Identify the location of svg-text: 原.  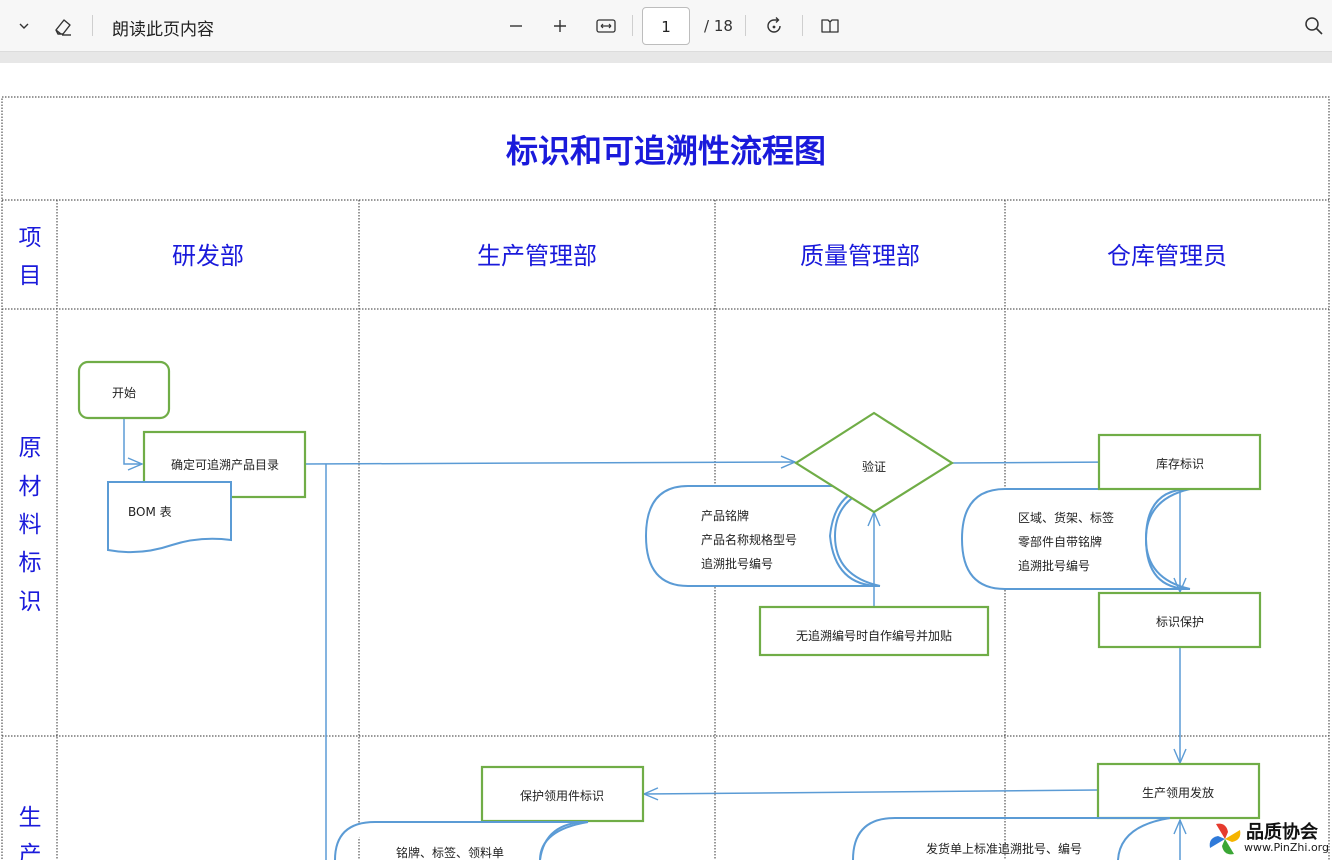
(30, 448).